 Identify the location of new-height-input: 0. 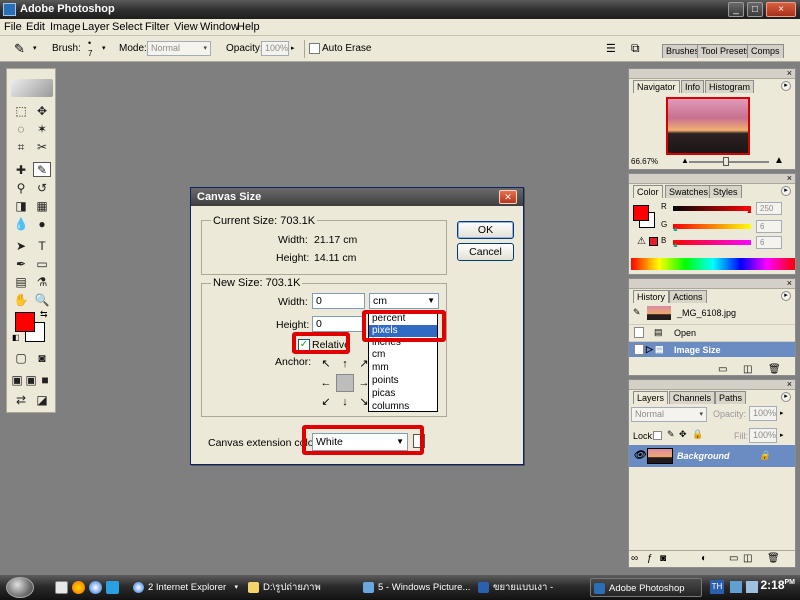
(338, 324).